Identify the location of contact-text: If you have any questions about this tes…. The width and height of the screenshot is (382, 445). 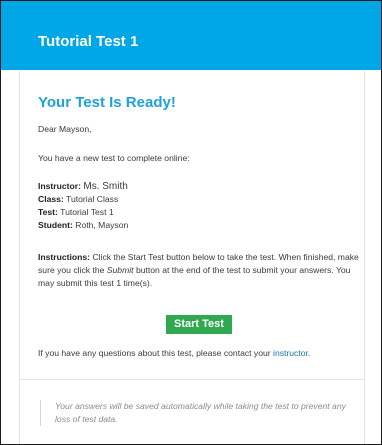
(154, 353).